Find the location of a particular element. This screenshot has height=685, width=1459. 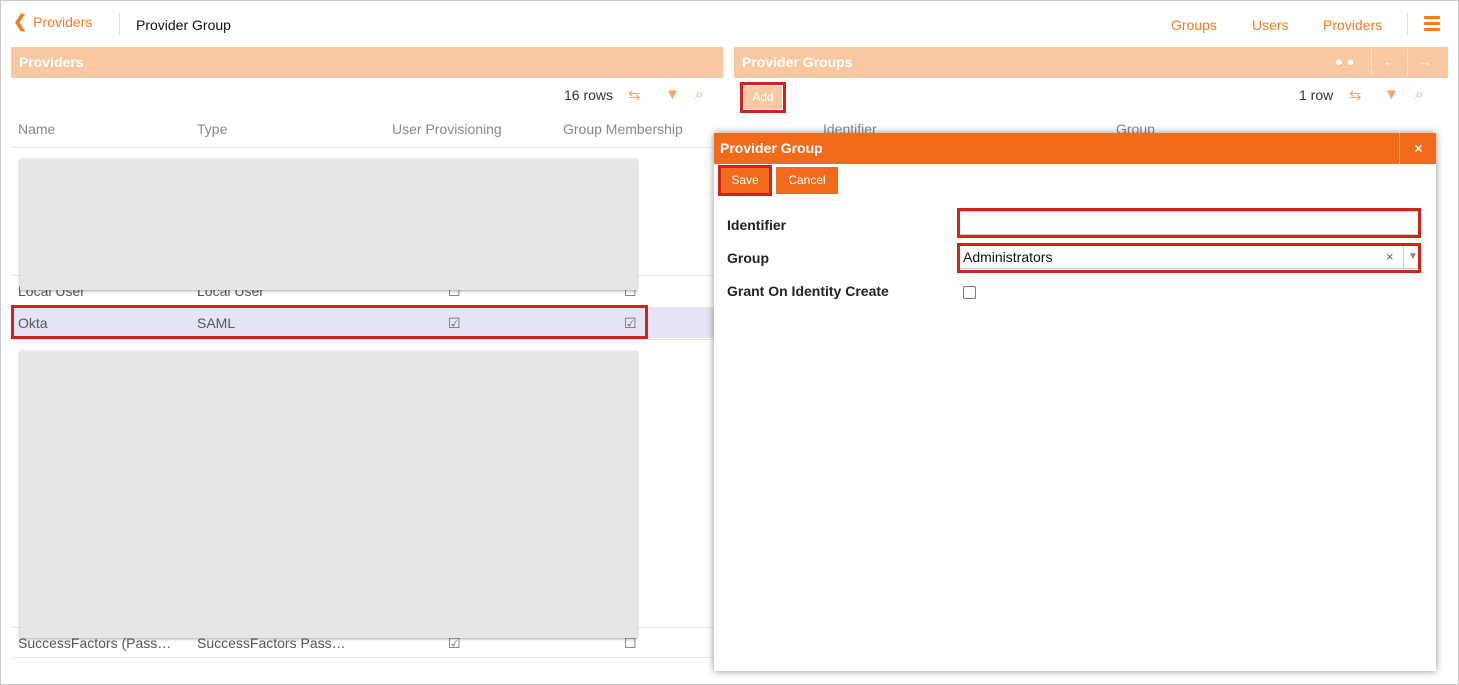

clear-icon: × is located at coordinates (1390, 257).